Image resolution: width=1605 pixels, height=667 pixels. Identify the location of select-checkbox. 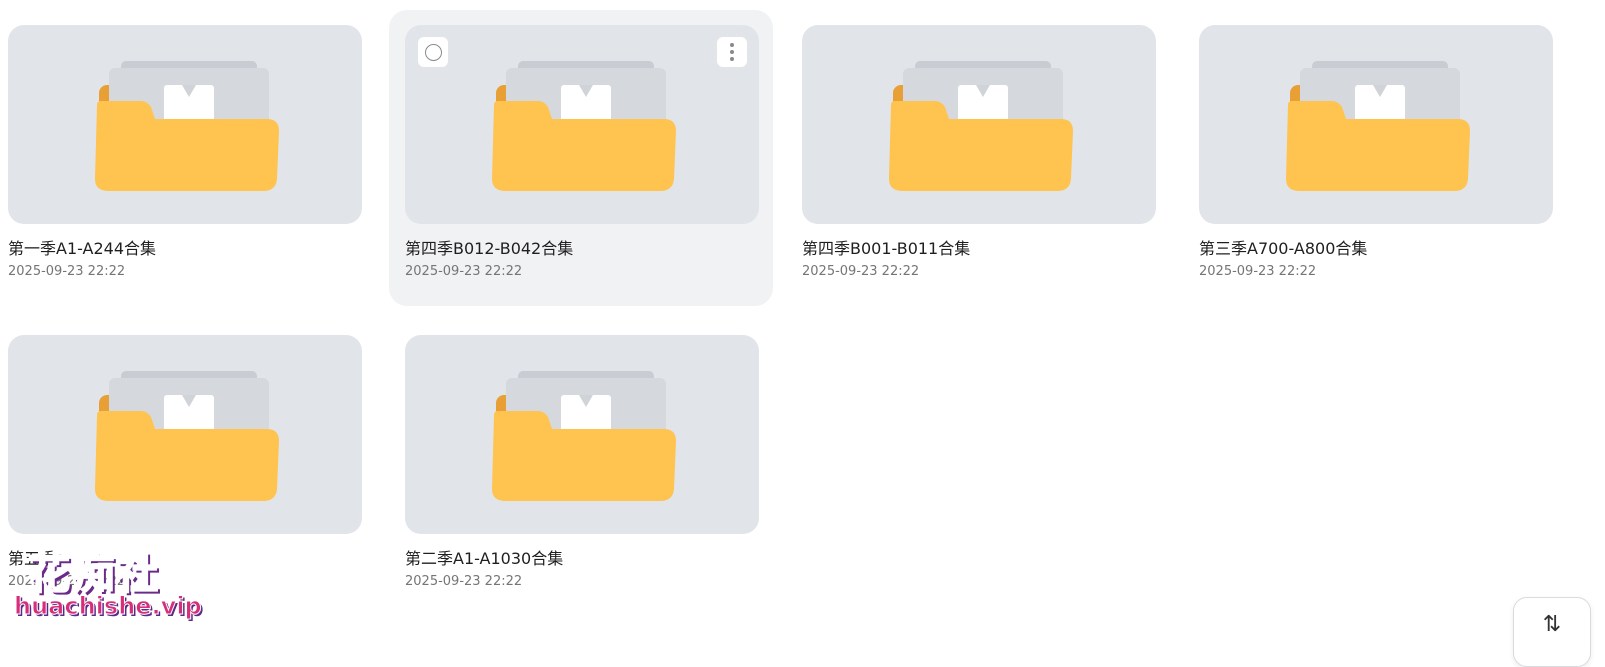
(433, 52).